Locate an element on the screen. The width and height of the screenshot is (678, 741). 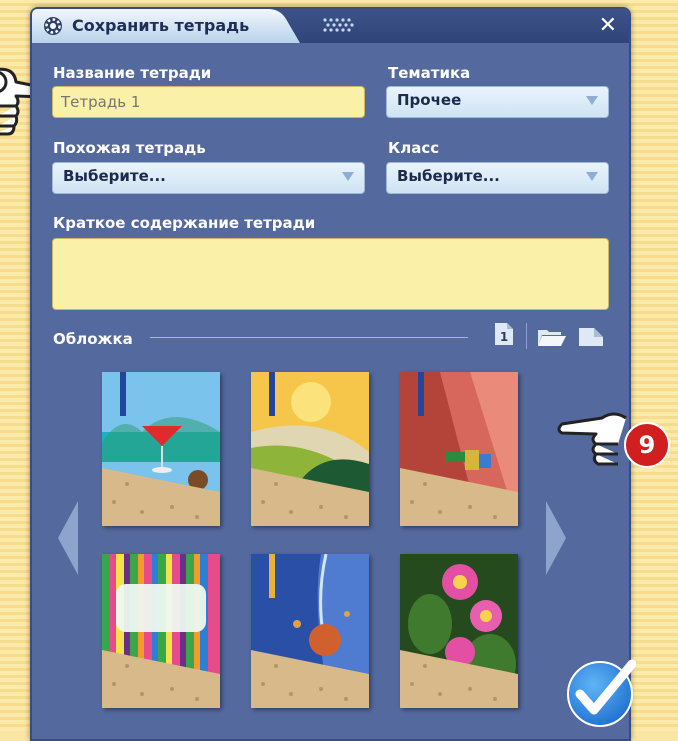
name-label: Название тетради is located at coordinates (132, 73).